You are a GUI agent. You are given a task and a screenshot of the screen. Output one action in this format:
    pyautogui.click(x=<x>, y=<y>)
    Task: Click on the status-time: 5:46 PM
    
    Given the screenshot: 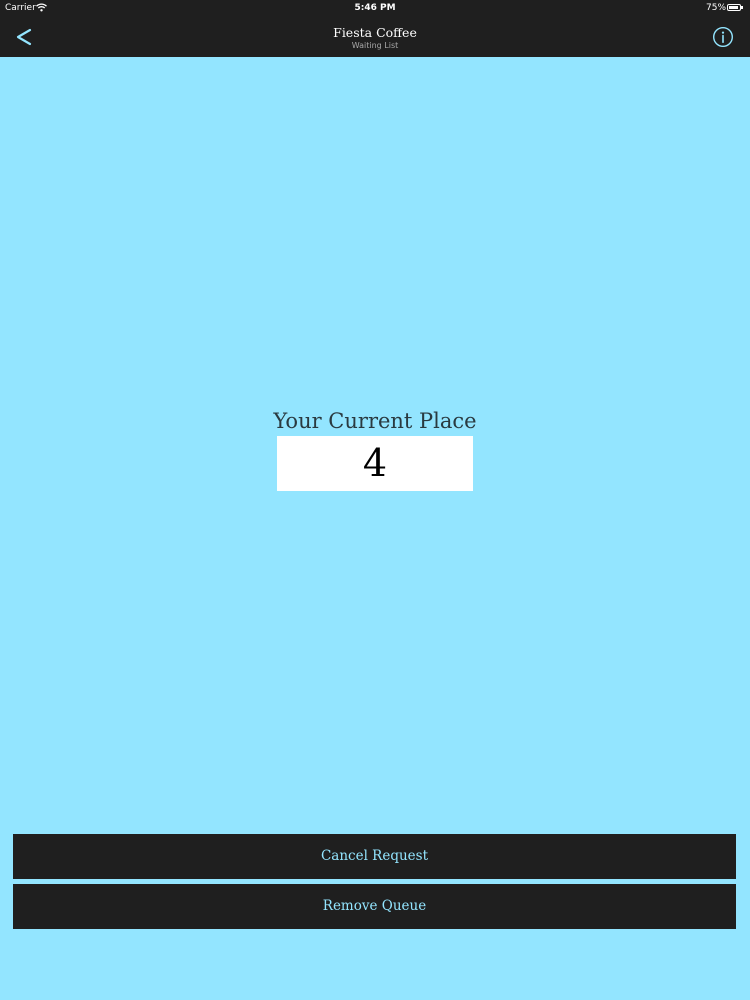 What is the action you would take?
    pyautogui.click(x=375, y=8)
    